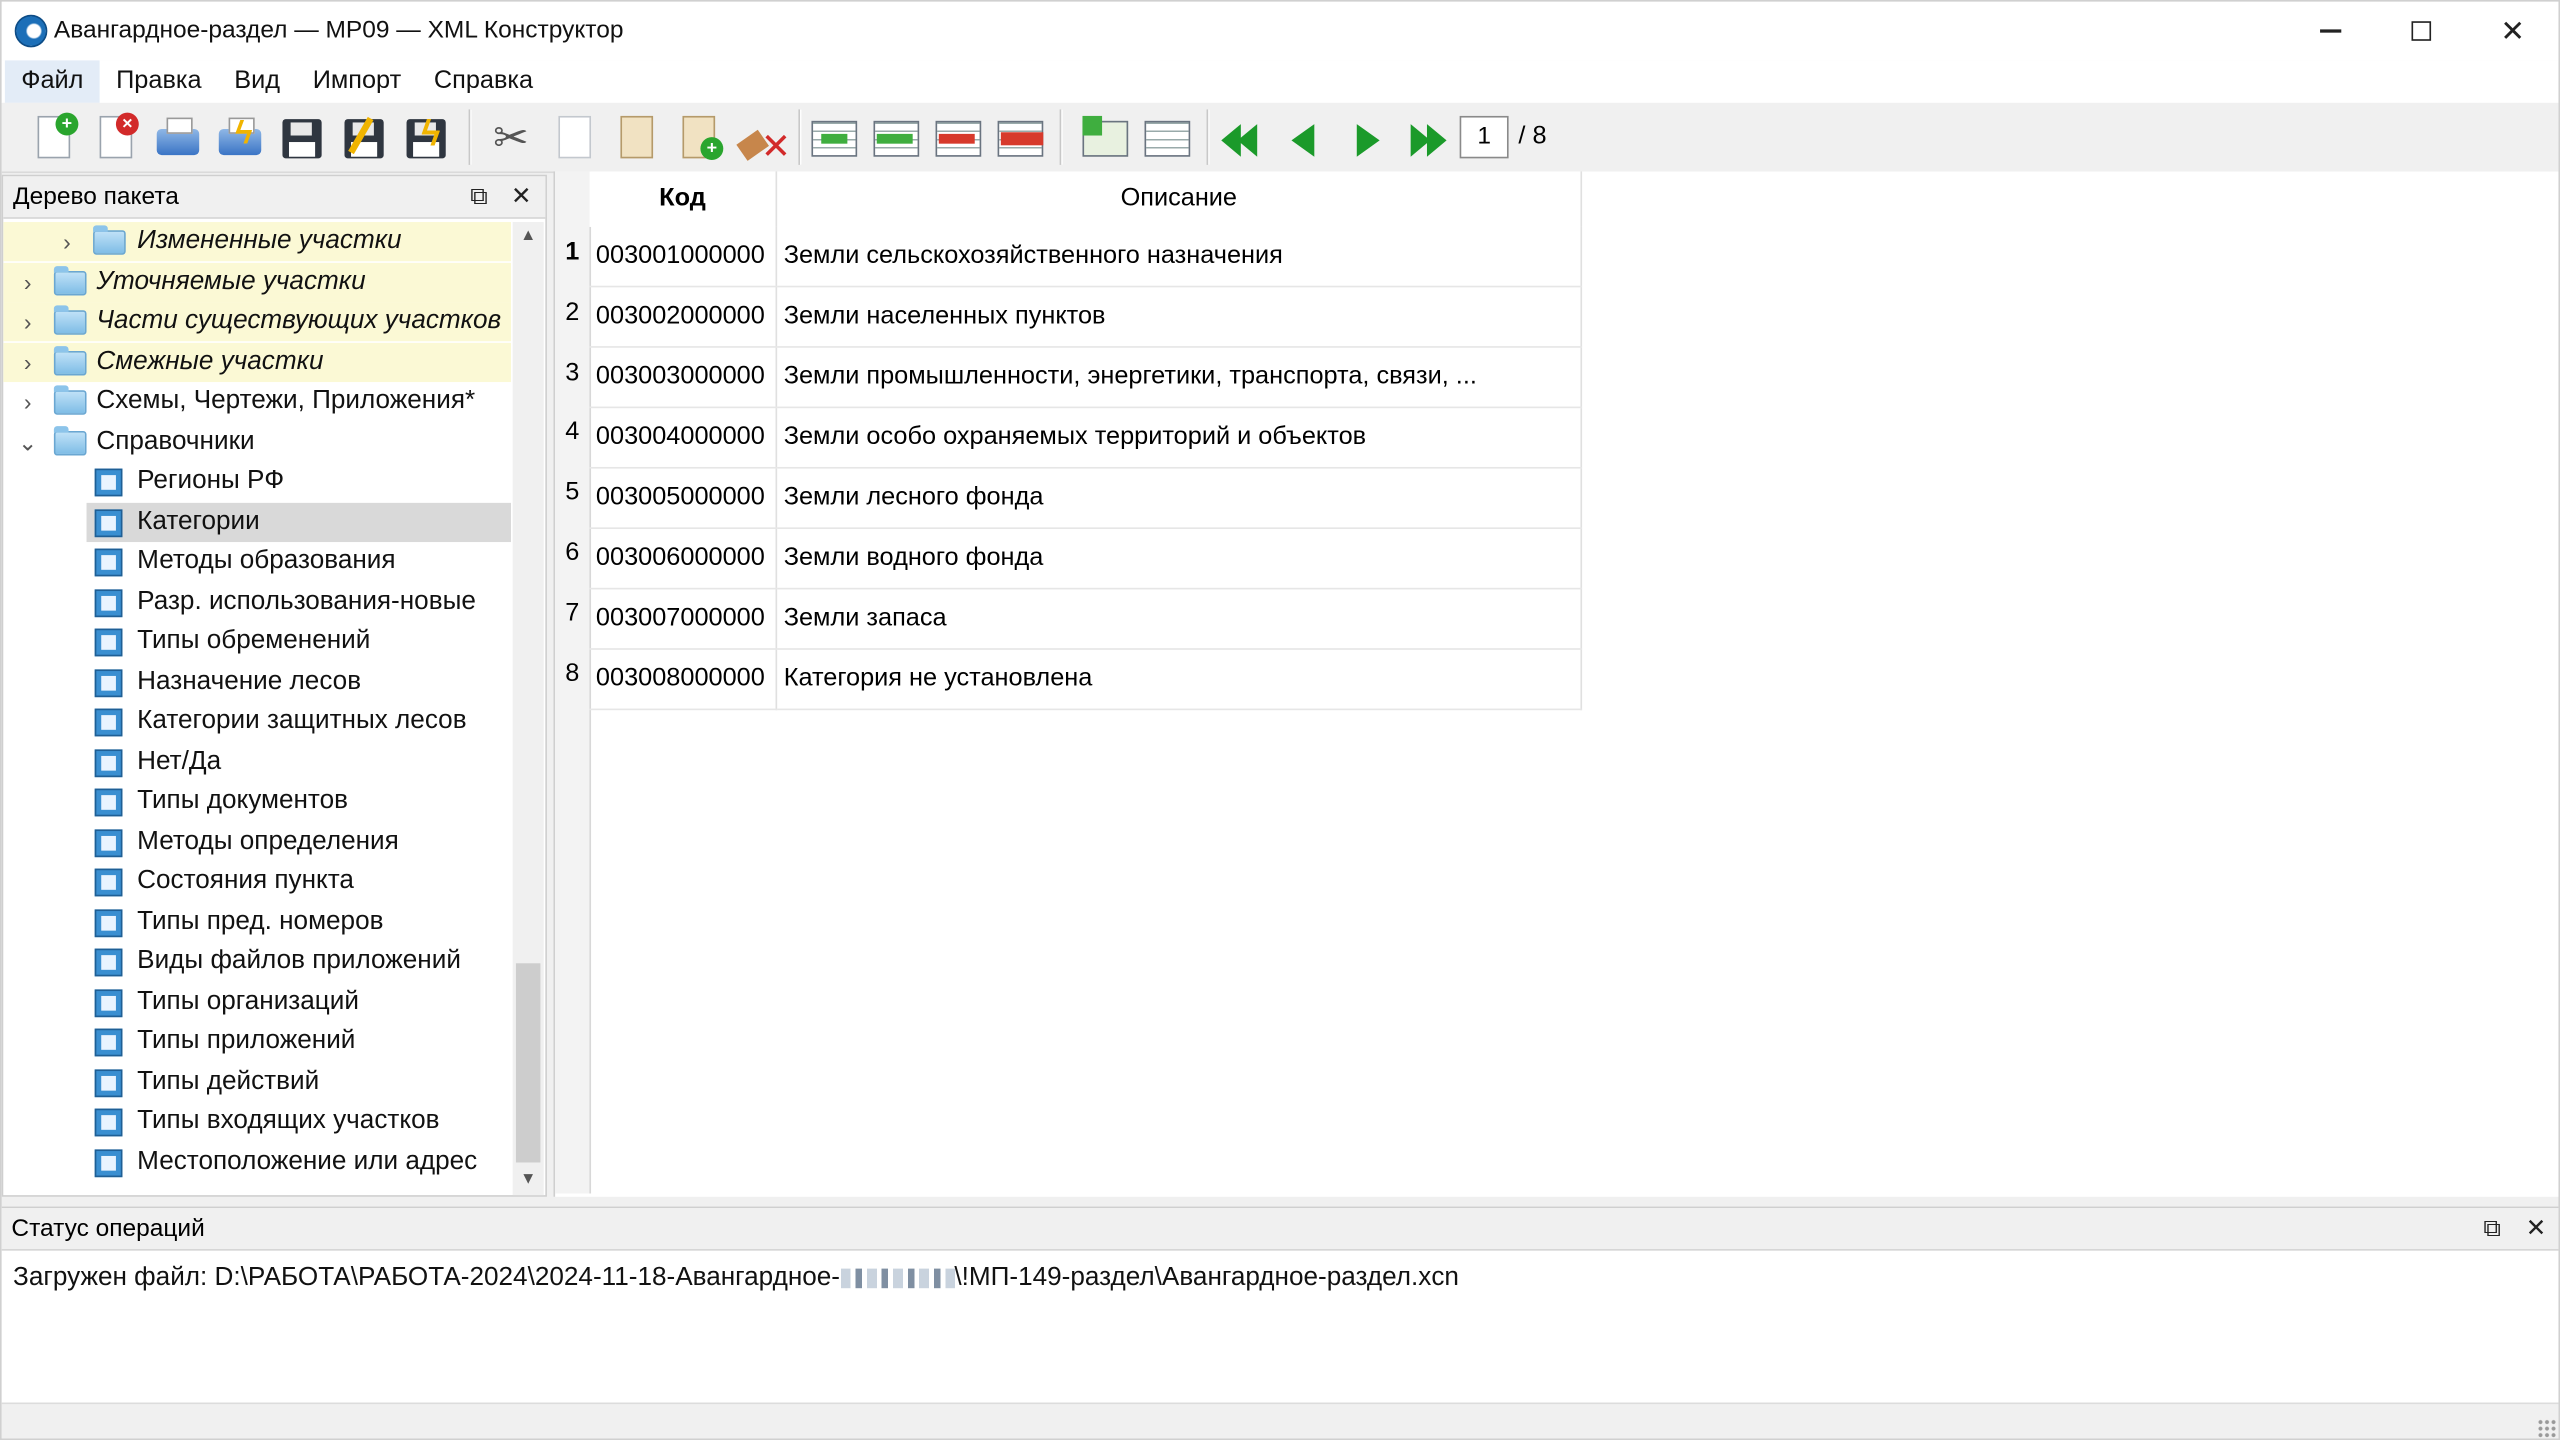  Describe the element at coordinates (699, 139) in the screenshot. I see `paste-new-button: +` at that location.